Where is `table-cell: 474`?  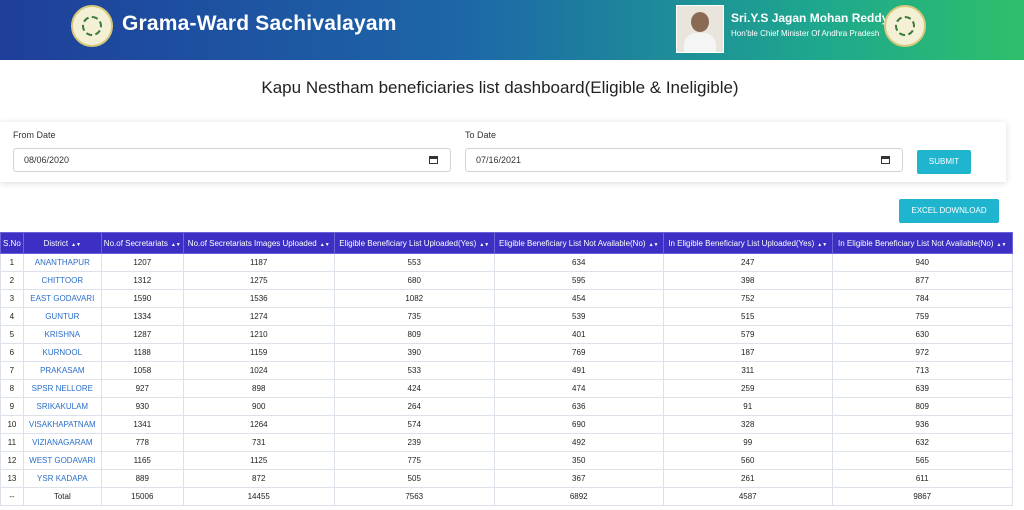 table-cell: 474 is located at coordinates (578, 388).